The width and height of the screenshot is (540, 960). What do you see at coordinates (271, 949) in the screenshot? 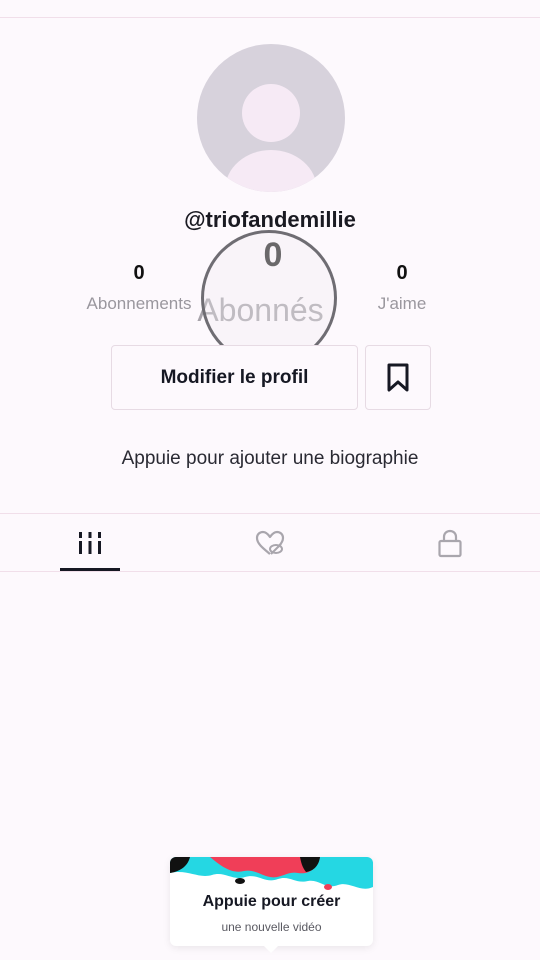
I see `create-prompt-pointer` at bounding box center [271, 949].